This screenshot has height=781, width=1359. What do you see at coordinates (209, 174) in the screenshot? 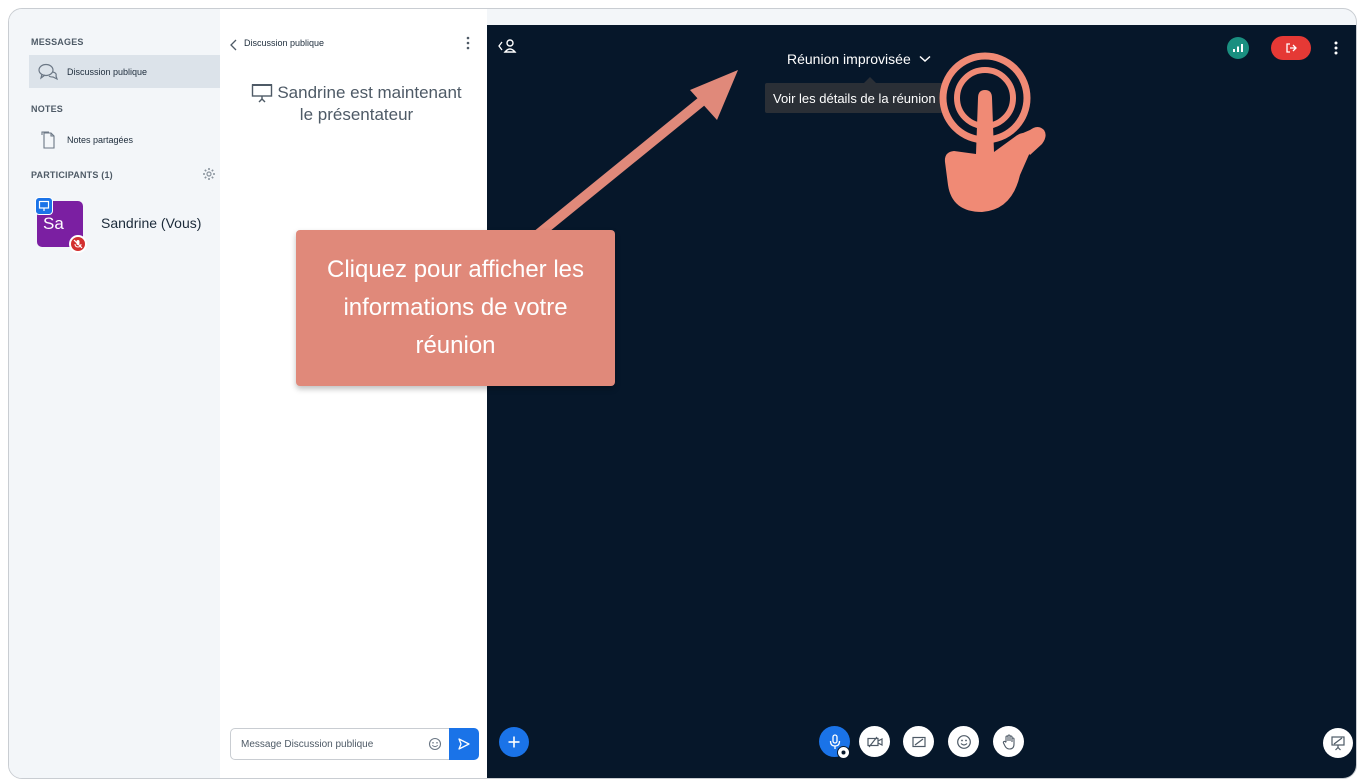
I see `gear-icon` at bounding box center [209, 174].